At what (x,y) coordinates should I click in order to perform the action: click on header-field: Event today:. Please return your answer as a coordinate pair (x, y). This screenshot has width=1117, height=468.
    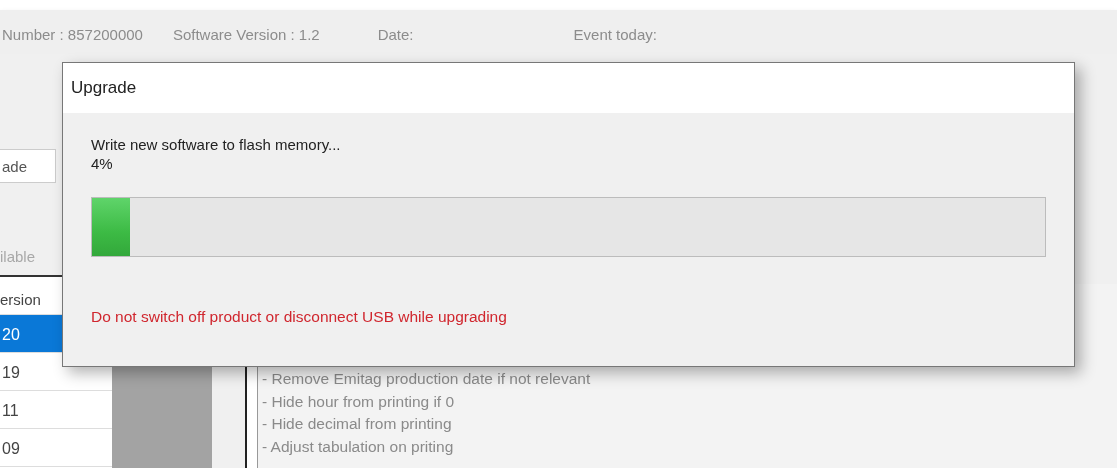
    Looking at the image, I should click on (615, 39).